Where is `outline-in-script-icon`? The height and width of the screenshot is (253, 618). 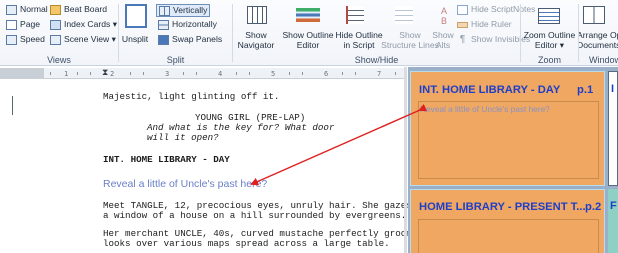
outline-in-script-icon is located at coordinates (355, 15).